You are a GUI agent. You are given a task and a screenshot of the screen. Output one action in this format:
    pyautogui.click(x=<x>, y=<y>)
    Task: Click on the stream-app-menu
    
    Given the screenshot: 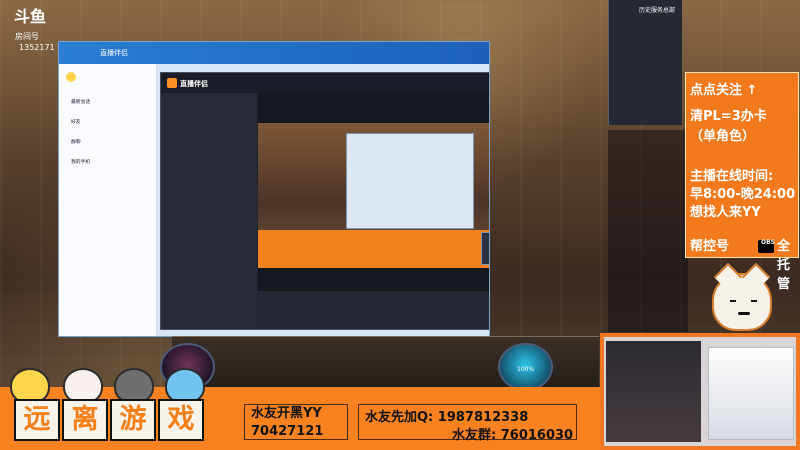 What is the action you would take?
    pyautogui.click(x=209, y=211)
    